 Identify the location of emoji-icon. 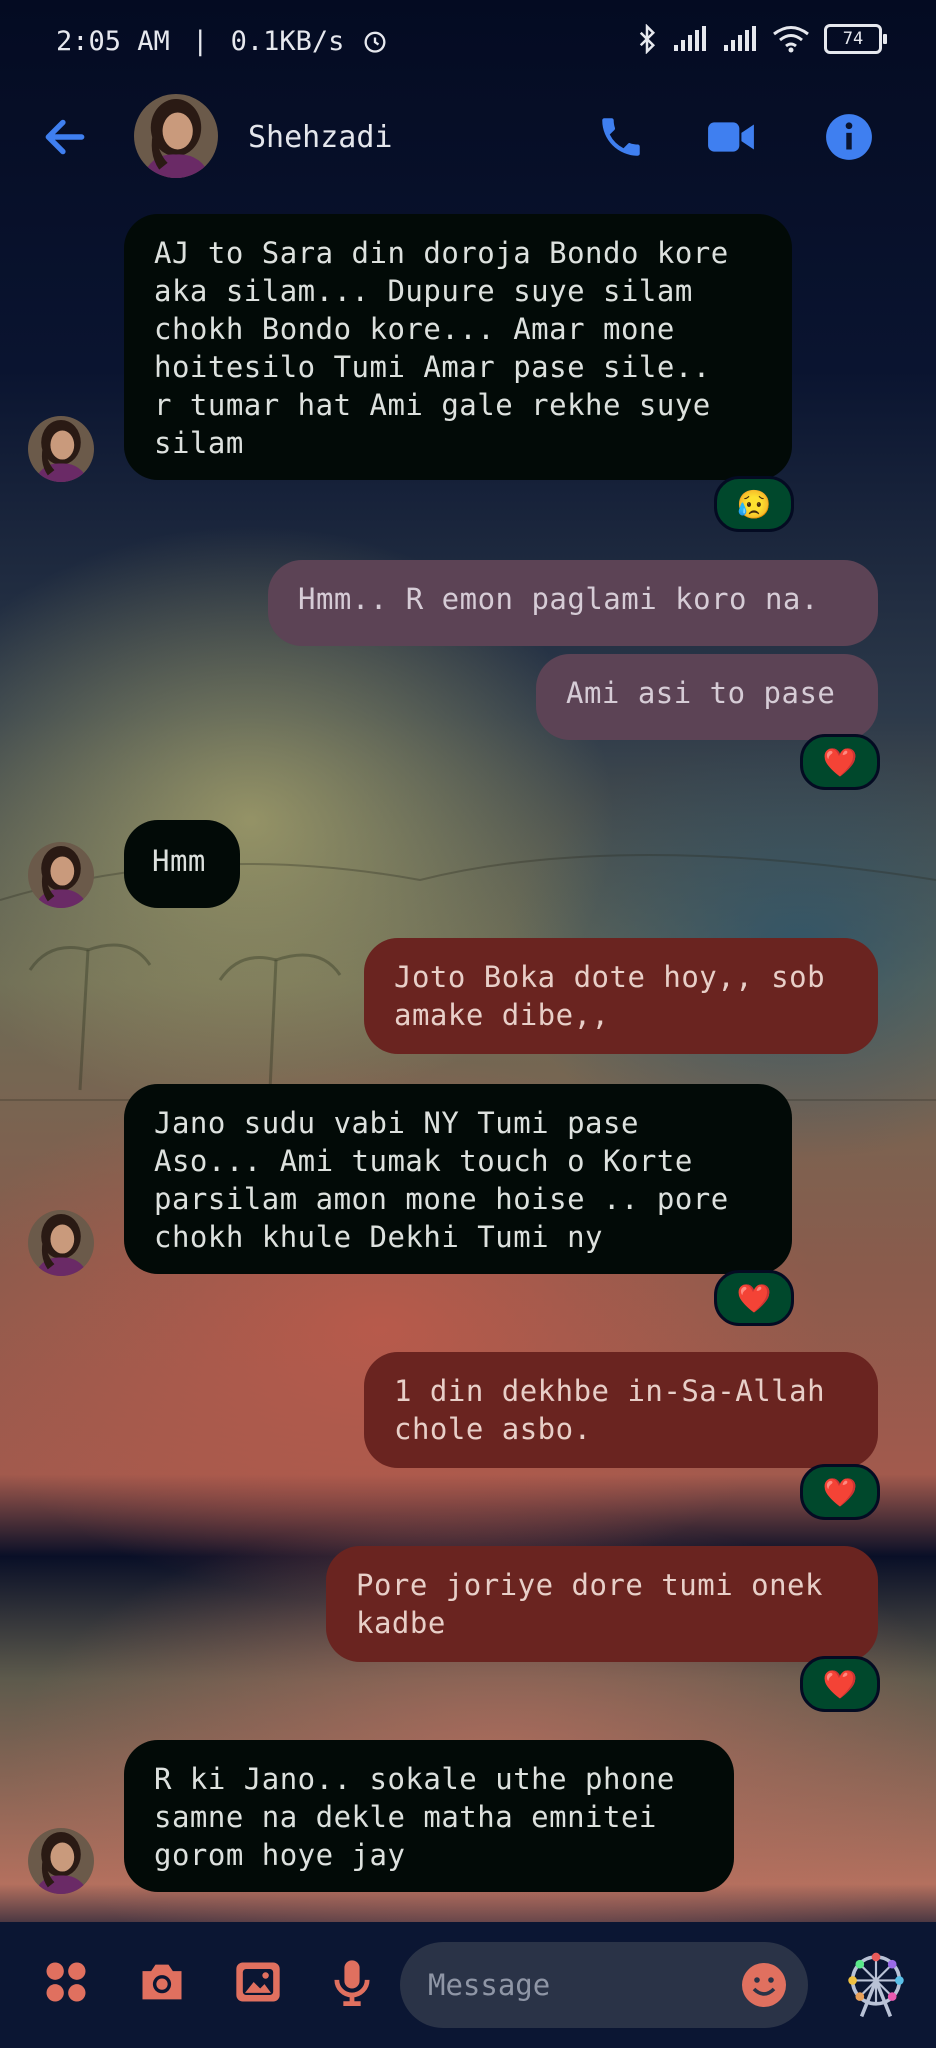
(764, 1985).